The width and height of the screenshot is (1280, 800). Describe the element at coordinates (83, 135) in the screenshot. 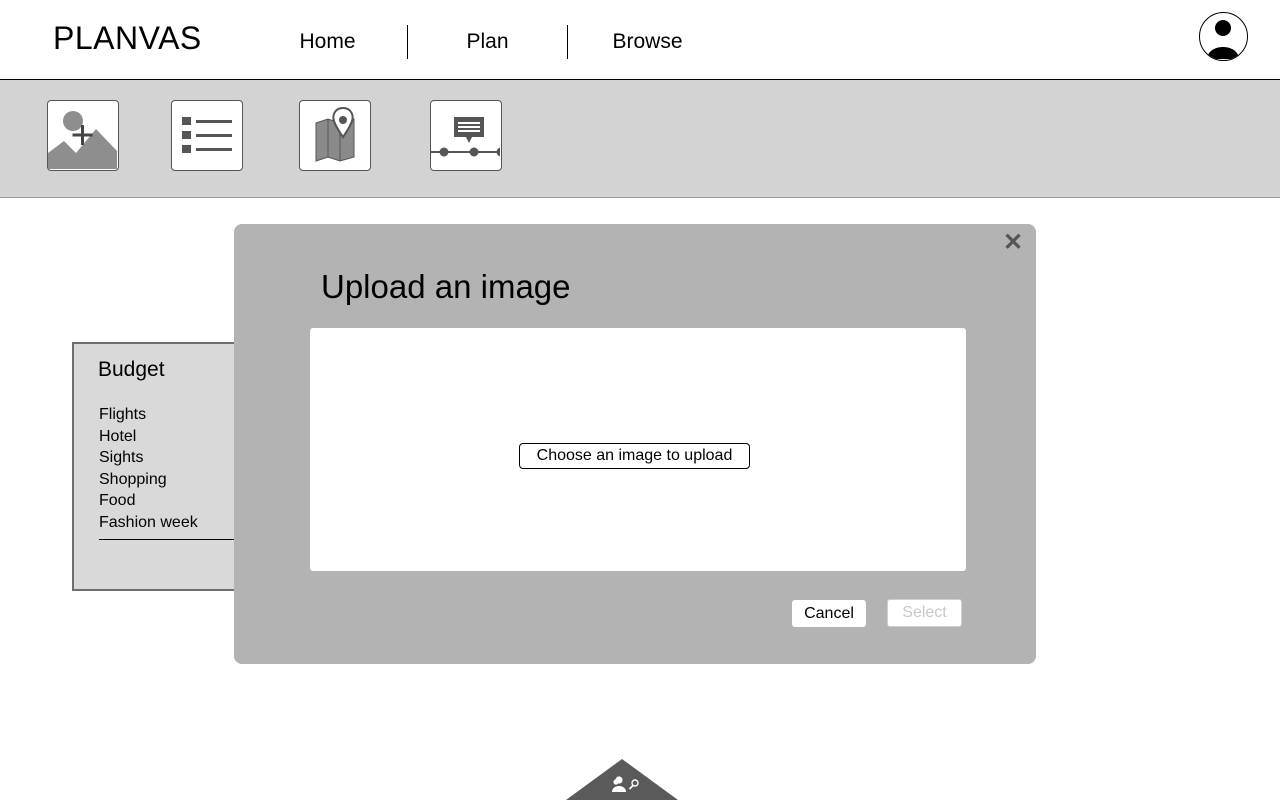

I see `add-image-icon` at that location.